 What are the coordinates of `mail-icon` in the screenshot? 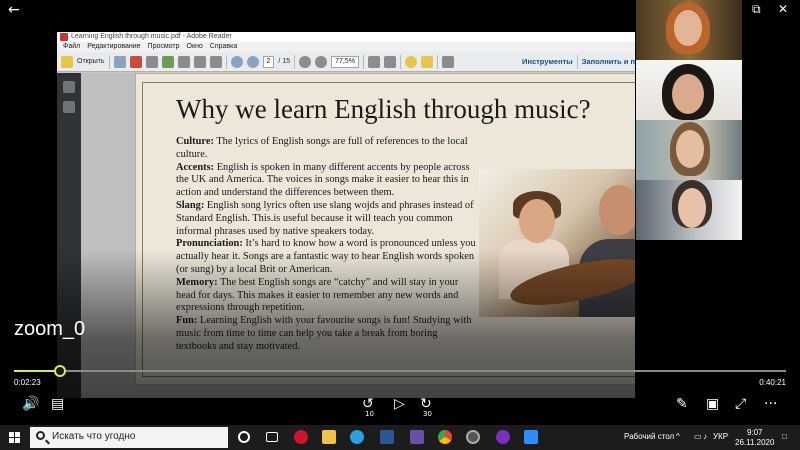 It's located at (215, 61).